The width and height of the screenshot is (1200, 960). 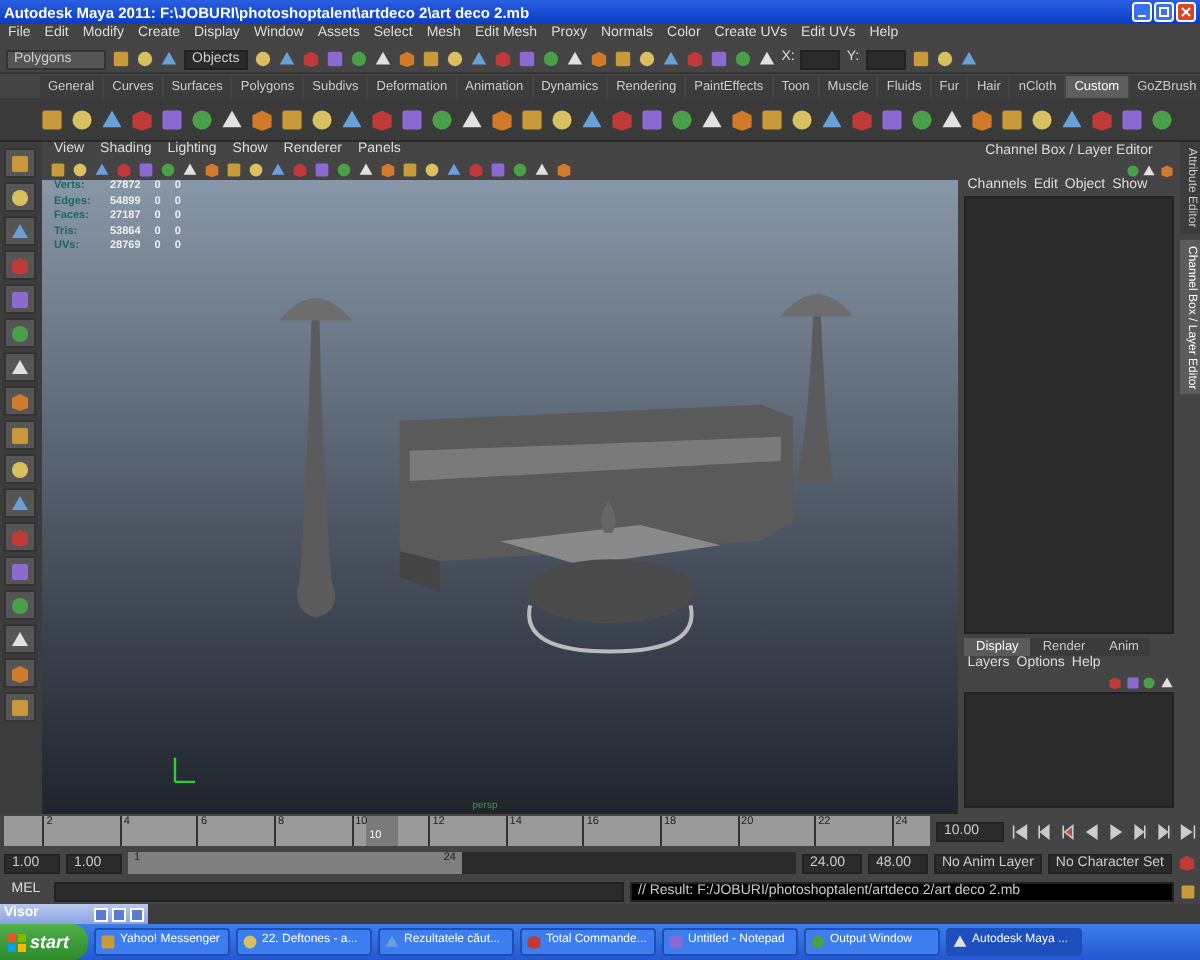 I want to click on windows-logo-icon, so click(x=17, y=942).